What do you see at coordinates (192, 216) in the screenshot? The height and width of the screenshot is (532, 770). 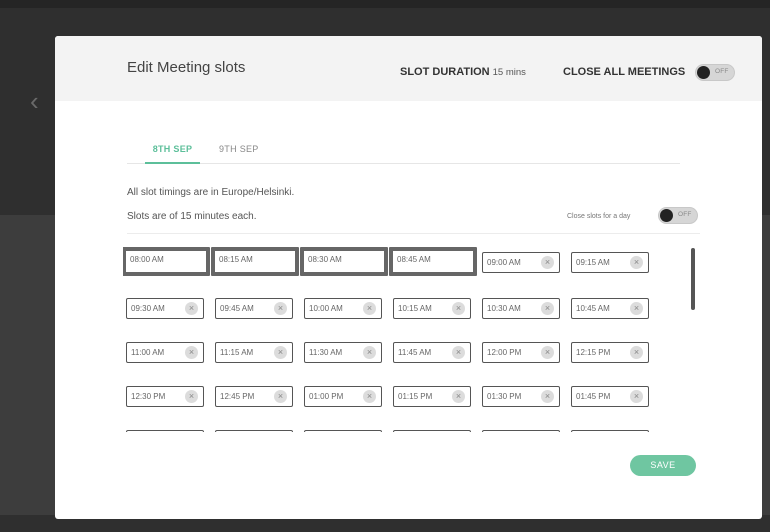 I see `slot-length-info: Slots are of 15 minutes each.` at bounding box center [192, 216].